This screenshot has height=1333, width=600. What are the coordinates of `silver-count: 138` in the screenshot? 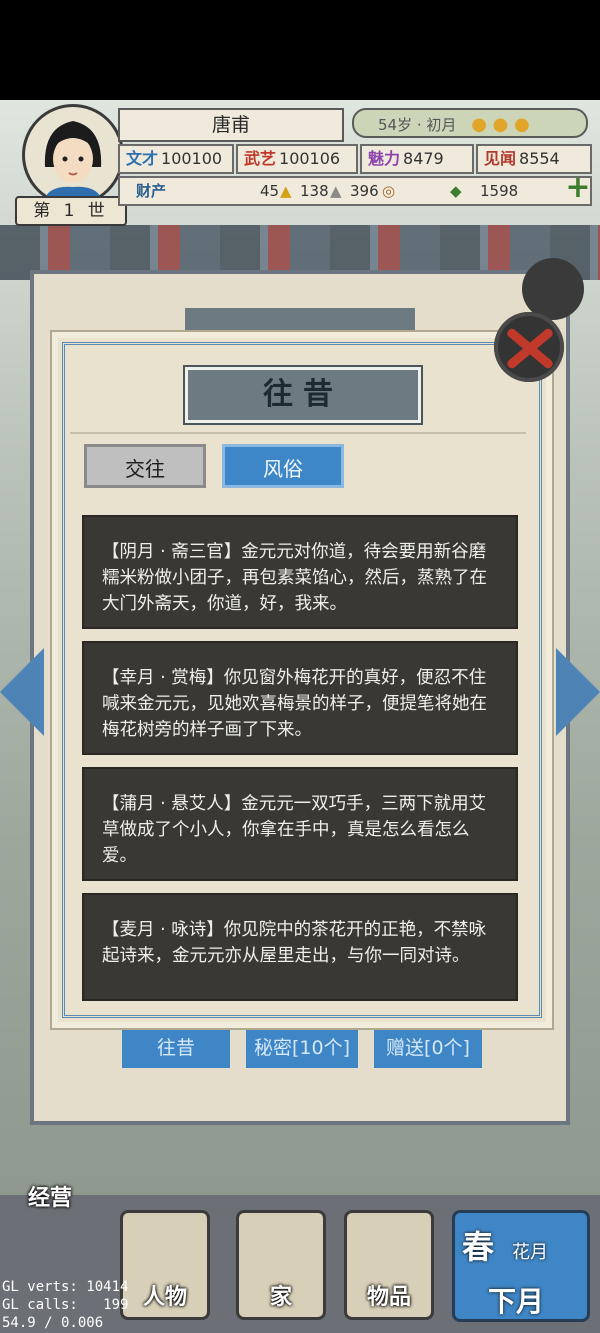 It's located at (314, 191).